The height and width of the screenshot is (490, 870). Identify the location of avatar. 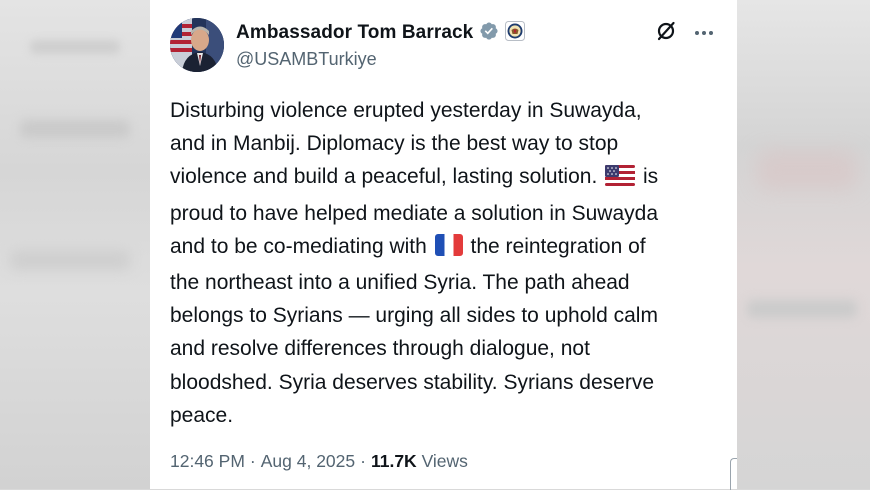
(197, 45).